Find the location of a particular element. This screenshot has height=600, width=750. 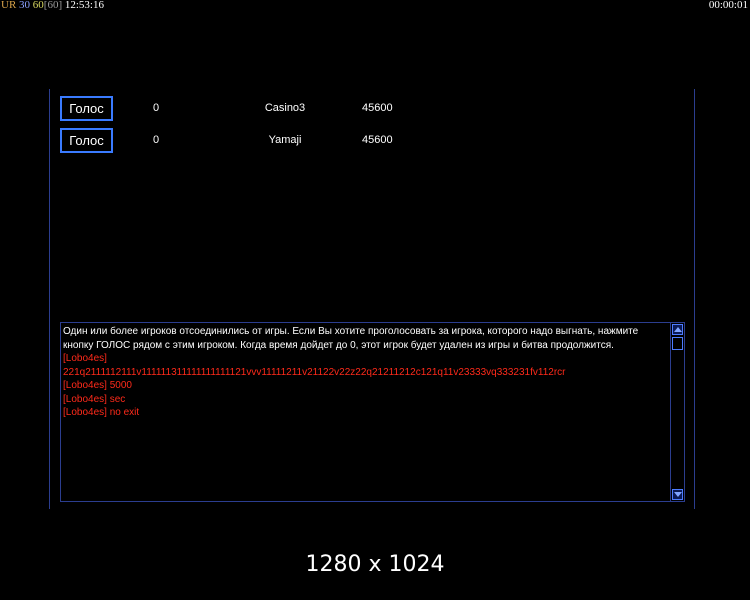

chat-message: [Lobo4es] no exit is located at coordinates (101, 412).